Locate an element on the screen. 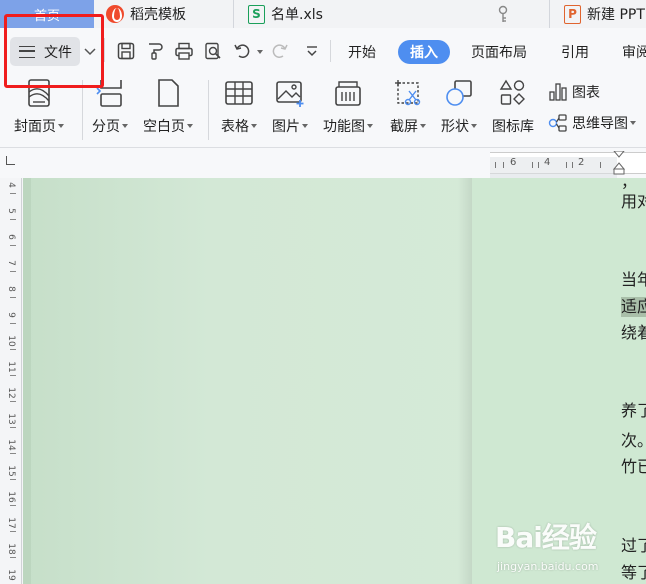 This screenshot has height=584, width=646. function-chart-label: 功能图 is located at coordinates (344, 127).